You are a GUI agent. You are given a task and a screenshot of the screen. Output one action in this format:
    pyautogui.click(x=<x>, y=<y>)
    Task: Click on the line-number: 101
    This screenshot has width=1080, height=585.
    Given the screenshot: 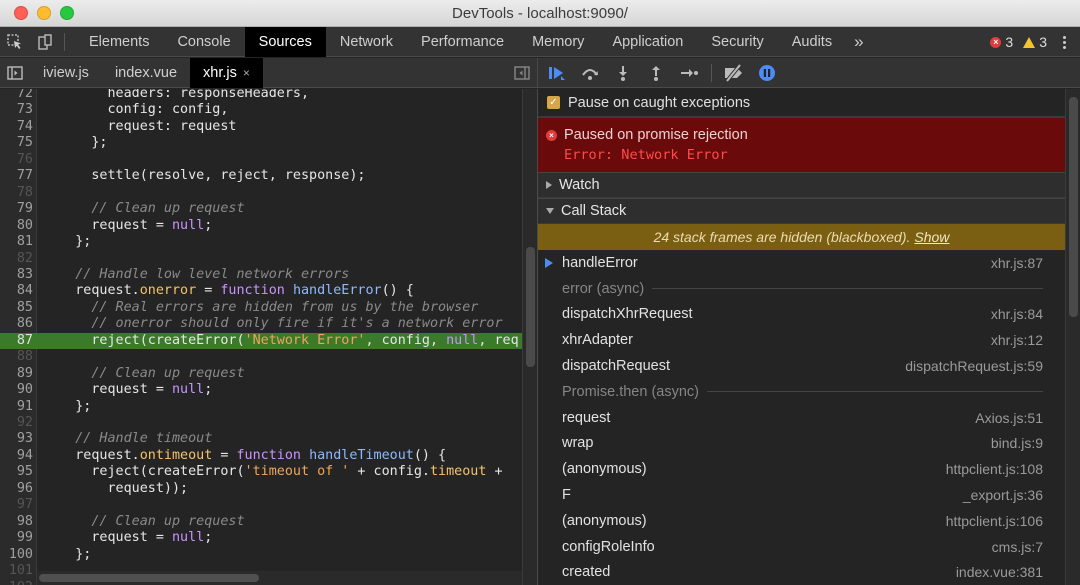 What is the action you would take?
    pyautogui.click(x=16, y=571)
    